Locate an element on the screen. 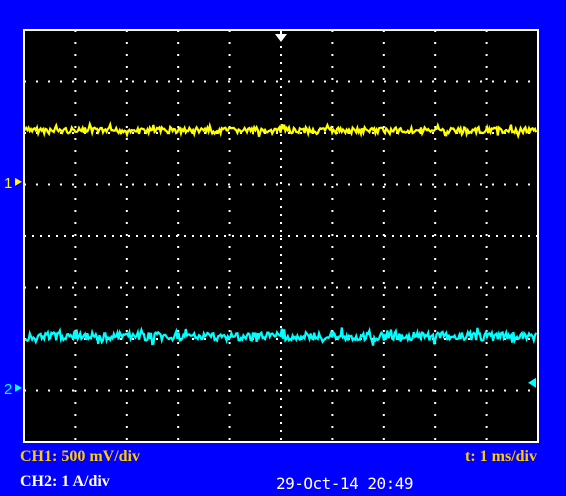  ch1-marker-label: 1 is located at coordinates (8, 183).